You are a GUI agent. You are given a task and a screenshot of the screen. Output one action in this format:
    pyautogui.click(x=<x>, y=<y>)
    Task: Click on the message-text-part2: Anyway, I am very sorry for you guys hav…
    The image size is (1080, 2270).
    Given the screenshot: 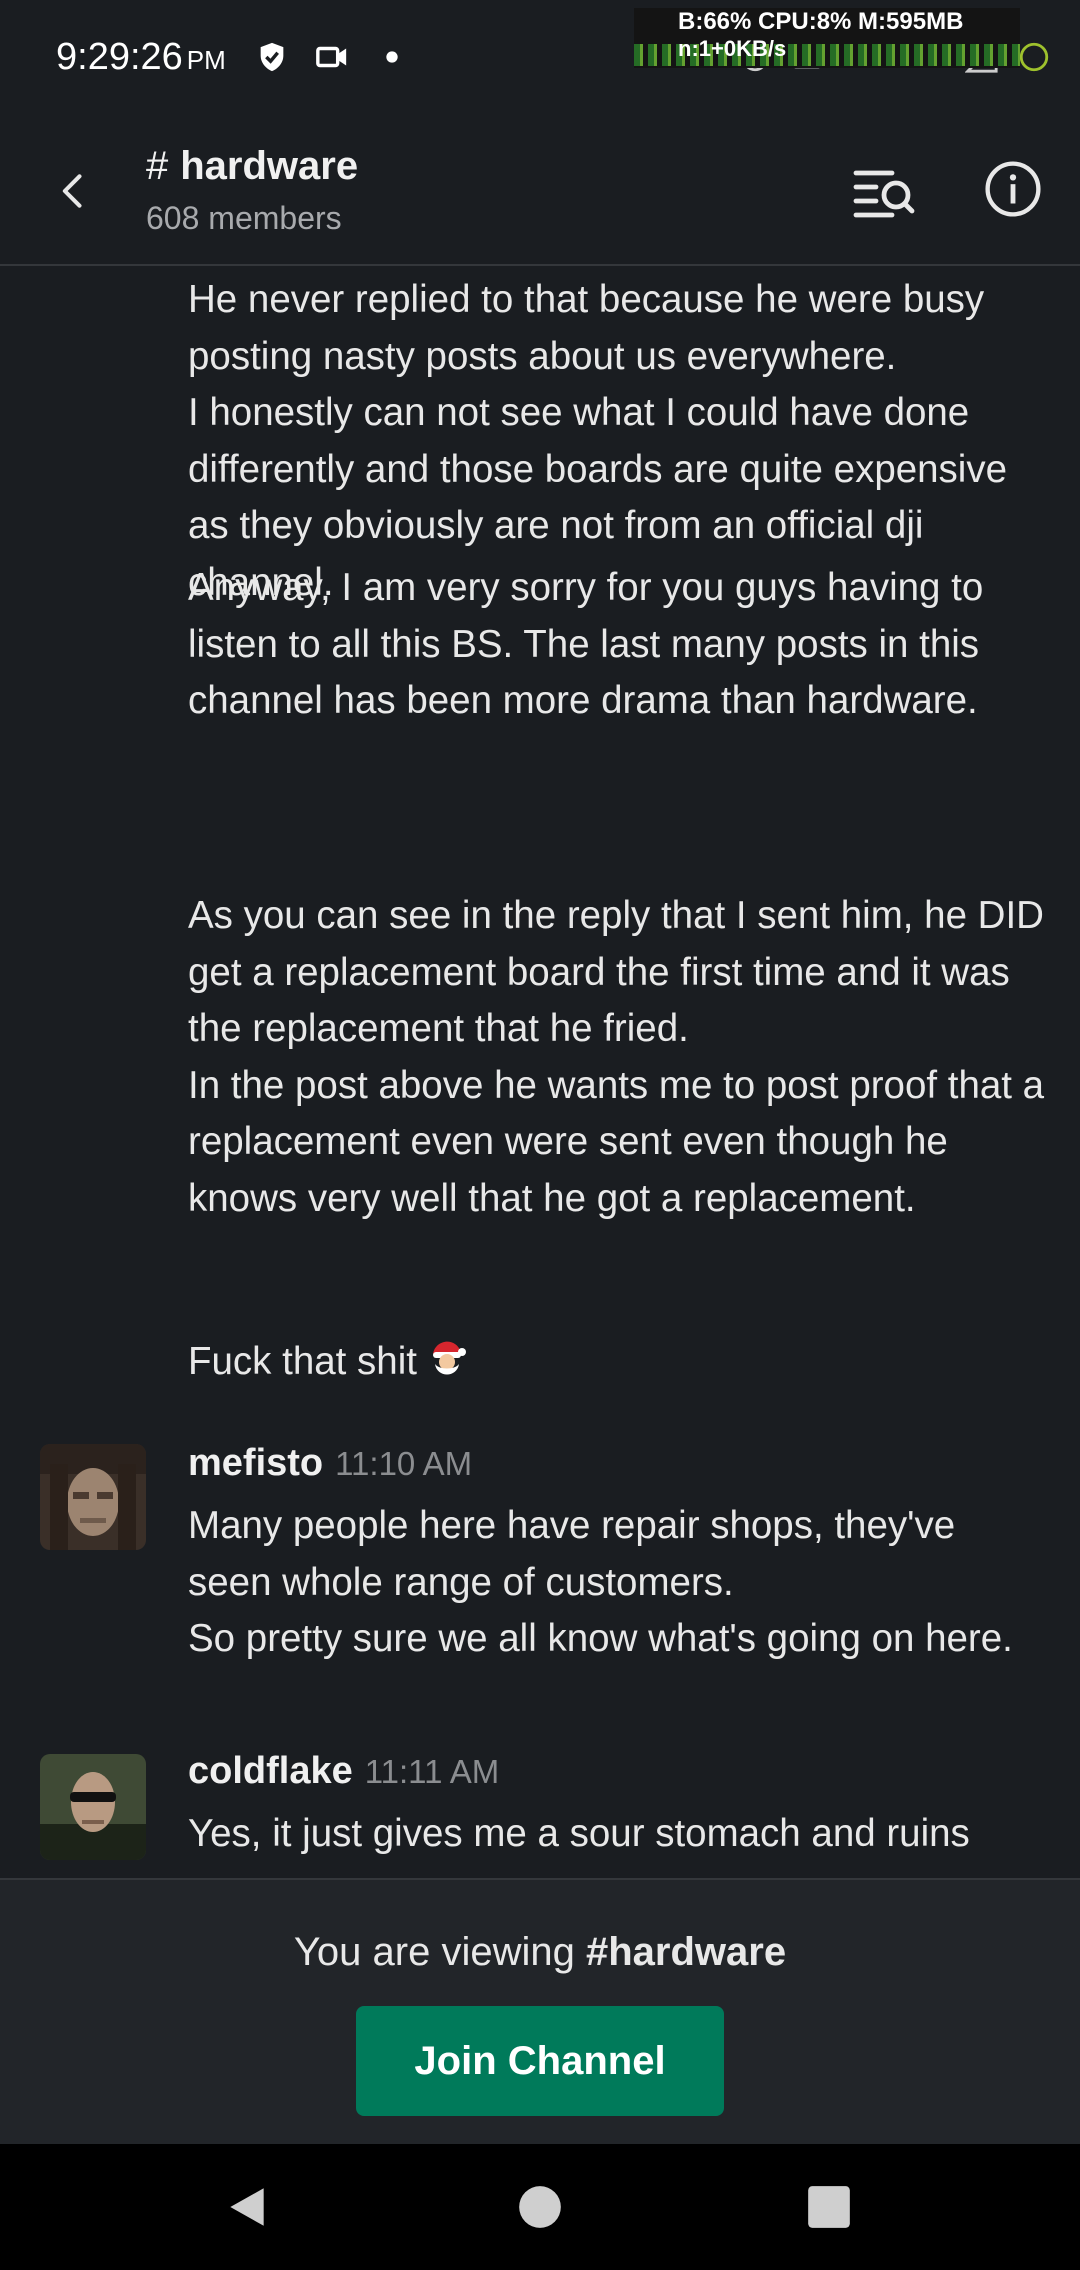 What is the action you would take?
    pyautogui.click(x=586, y=644)
    